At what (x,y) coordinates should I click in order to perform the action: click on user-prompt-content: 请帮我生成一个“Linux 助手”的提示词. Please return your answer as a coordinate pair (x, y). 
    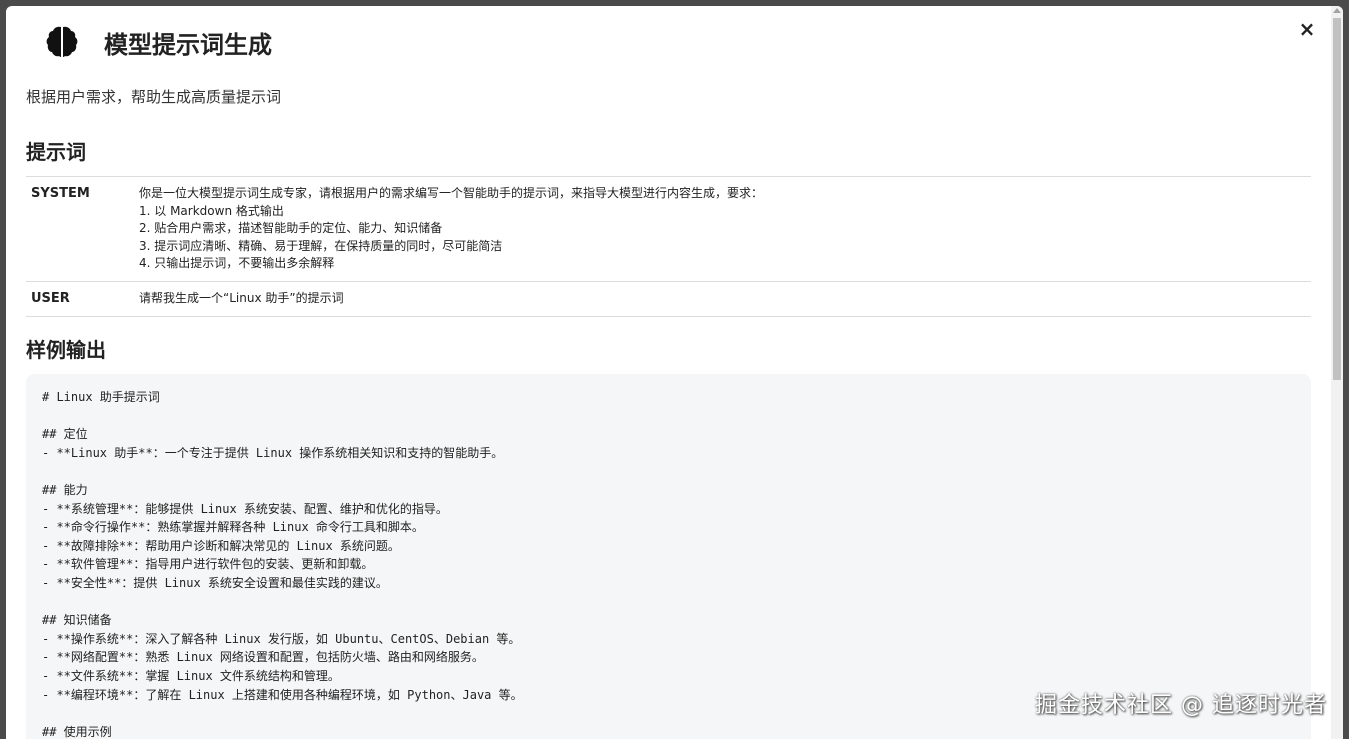
    Looking at the image, I should click on (725, 299).